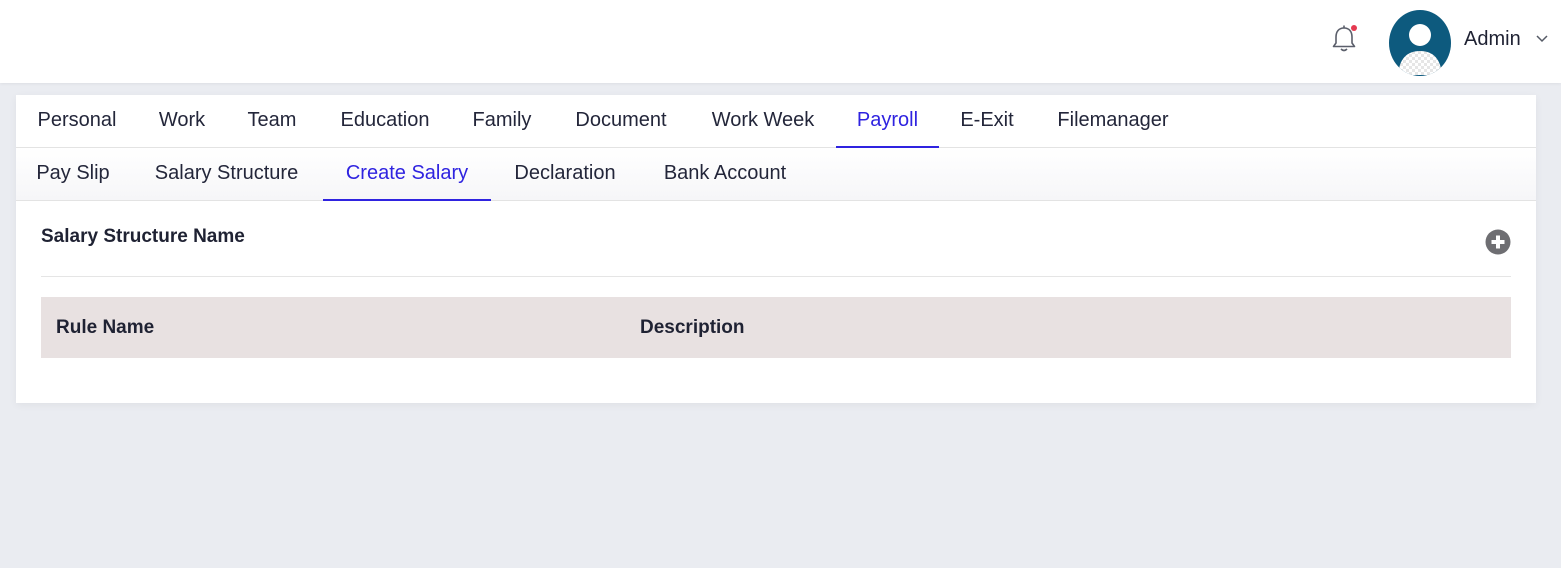  What do you see at coordinates (502, 121) in the screenshot?
I see `tab-family: Family` at bounding box center [502, 121].